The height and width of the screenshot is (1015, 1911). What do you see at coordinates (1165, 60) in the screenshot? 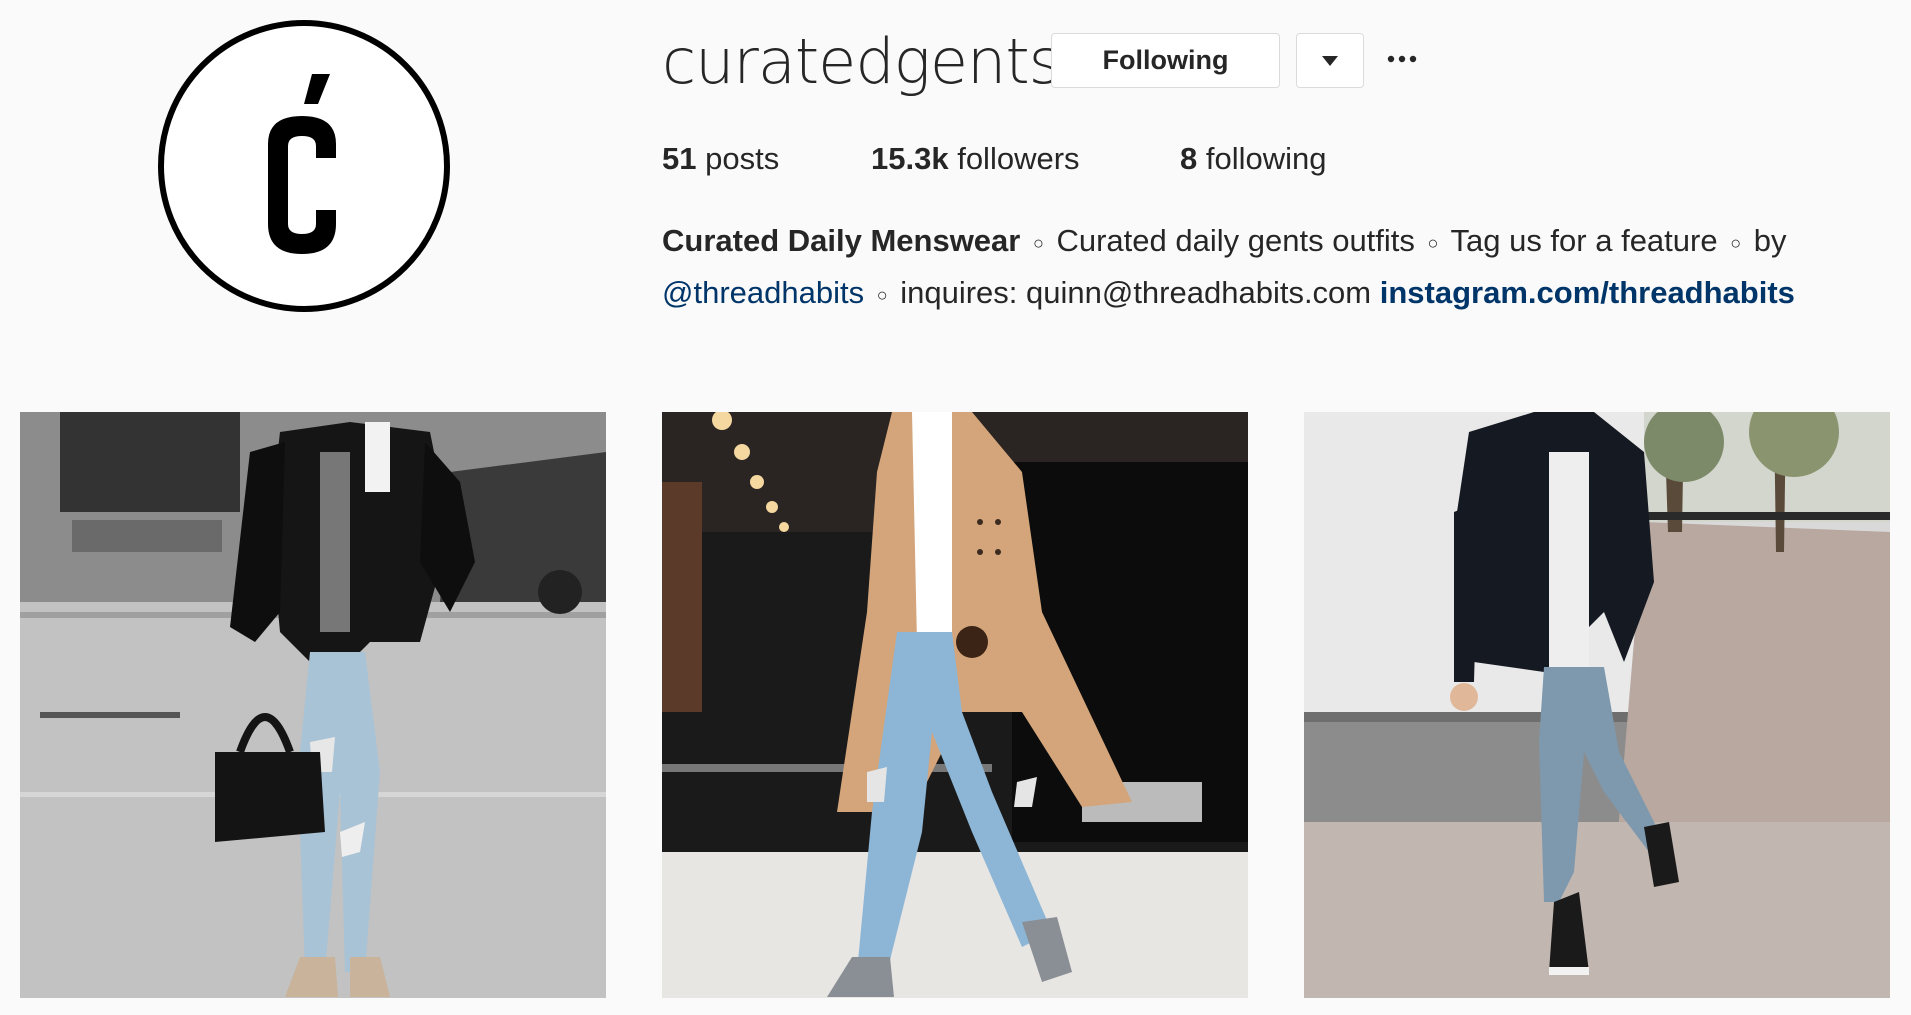
I see `following-button: Following` at bounding box center [1165, 60].